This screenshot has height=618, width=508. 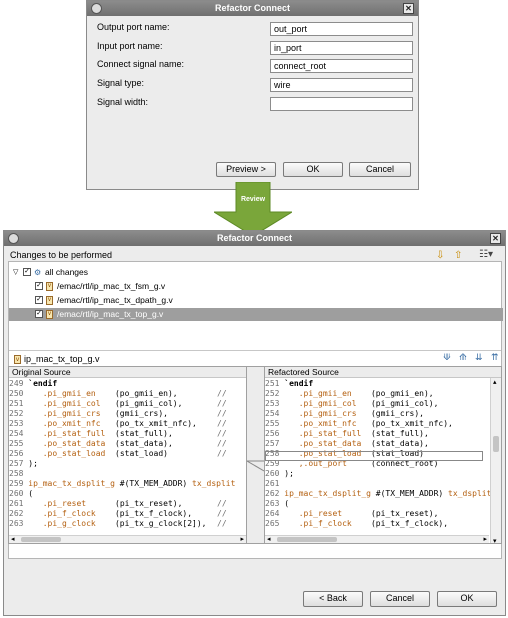 I want to click on tree-item-selected: ✓ v /emac/rtl/ip_mac_tx_top_g.v, so click(x=256, y=314).